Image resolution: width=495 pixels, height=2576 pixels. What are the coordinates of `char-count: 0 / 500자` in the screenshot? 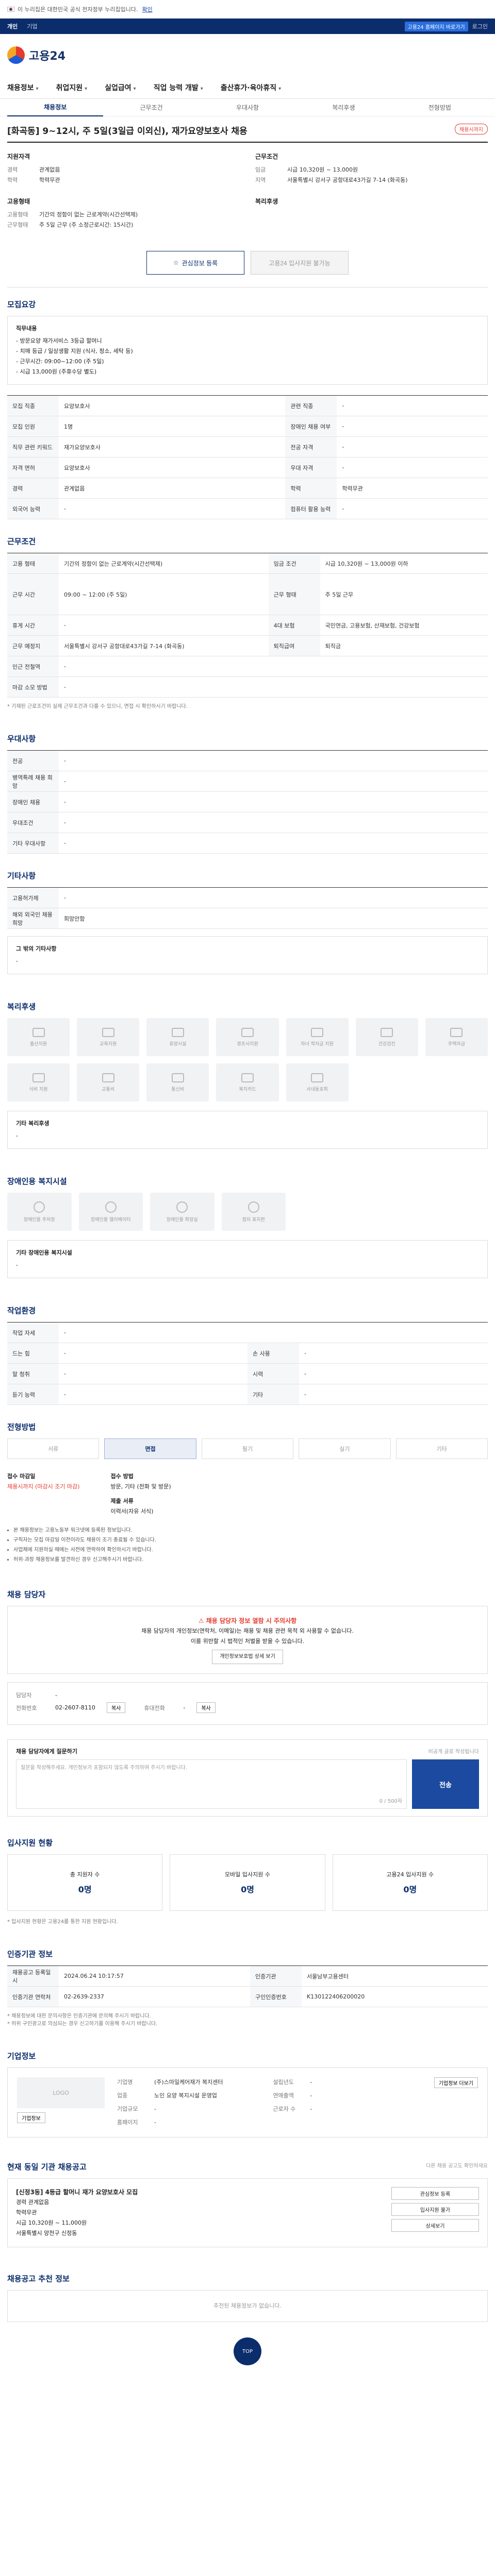 It's located at (390, 1801).